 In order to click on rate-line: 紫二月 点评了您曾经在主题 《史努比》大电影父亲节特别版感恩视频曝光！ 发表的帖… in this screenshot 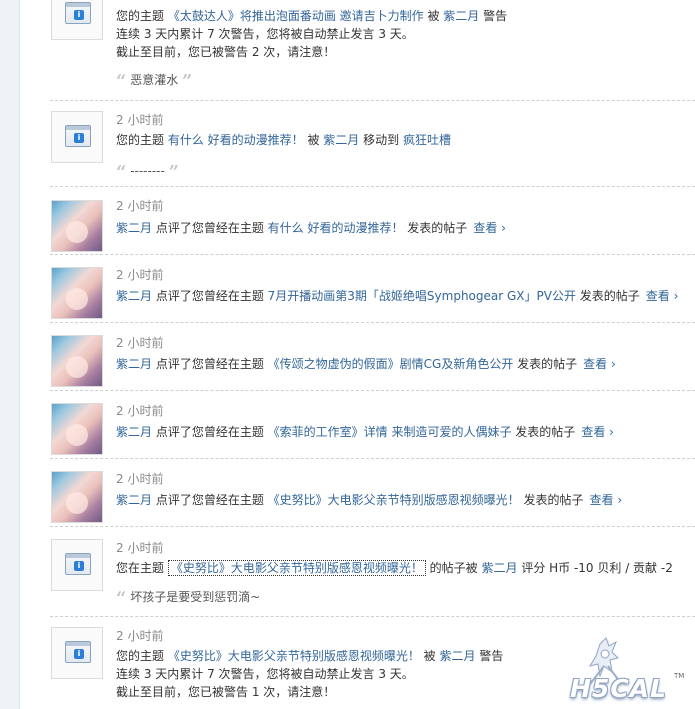, I will do `click(369, 500)`.